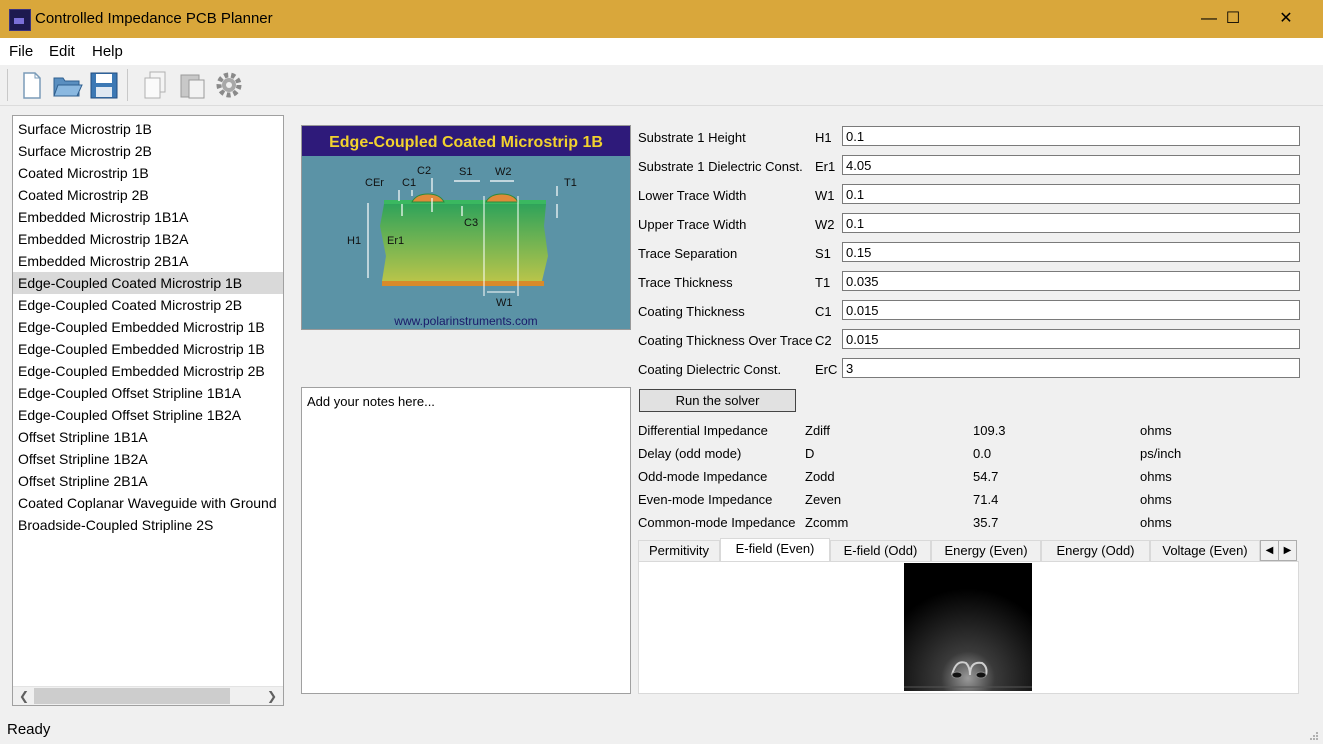 Image resolution: width=1323 pixels, height=744 pixels. What do you see at coordinates (1269, 550) in the screenshot?
I see `tab-scroll-left-icon: ◀` at bounding box center [1269, 550].